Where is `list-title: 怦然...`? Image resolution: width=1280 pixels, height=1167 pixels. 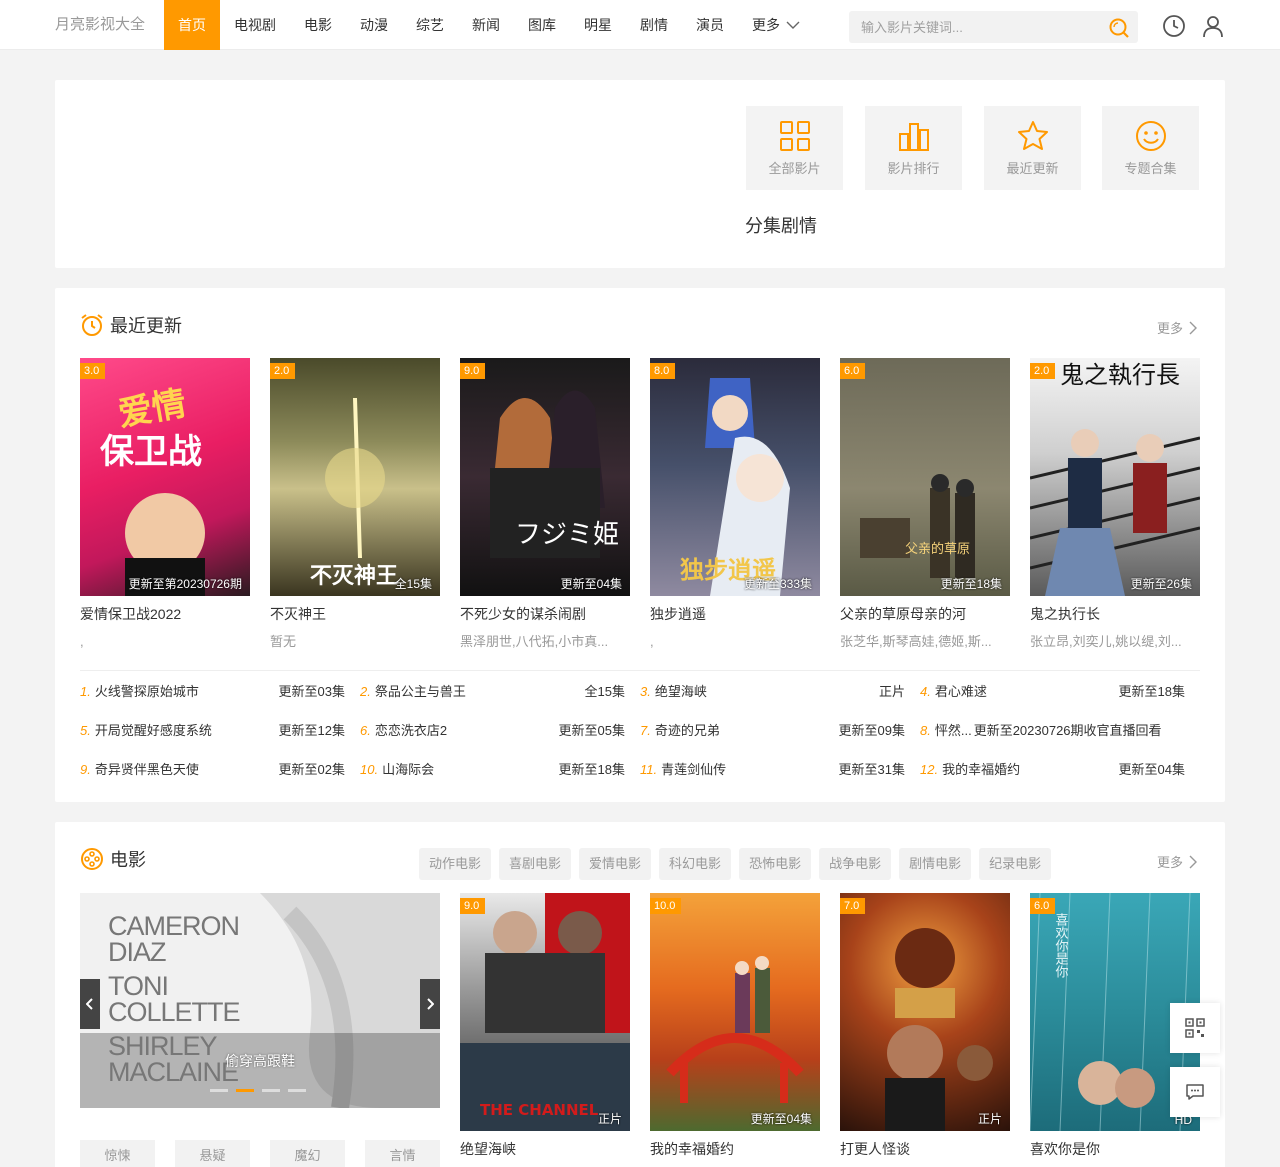
list-title: 怦然... is located at coordinates (953, 731).